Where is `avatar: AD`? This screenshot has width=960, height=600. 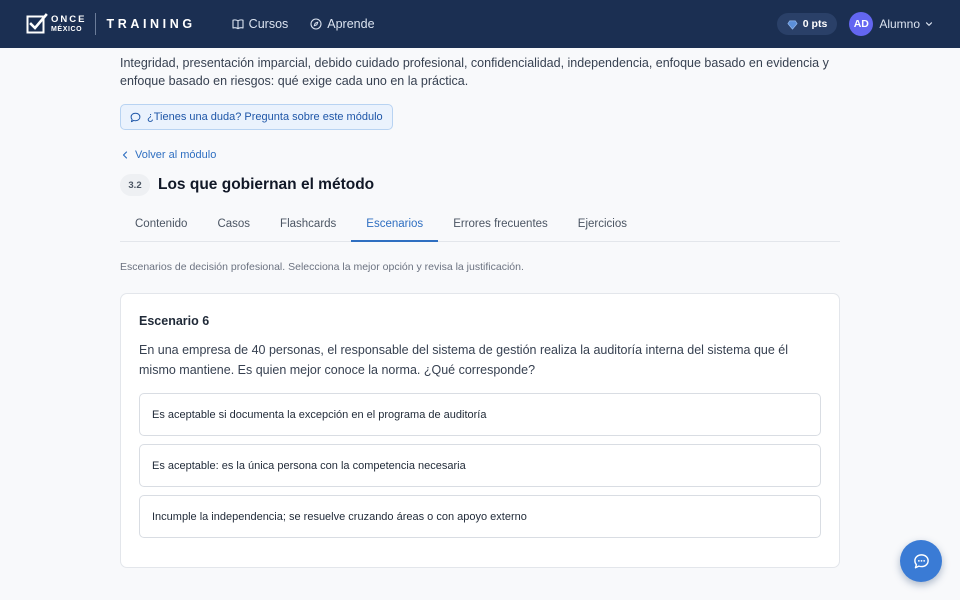 avatar: AD is located at coordinates (861, 24).